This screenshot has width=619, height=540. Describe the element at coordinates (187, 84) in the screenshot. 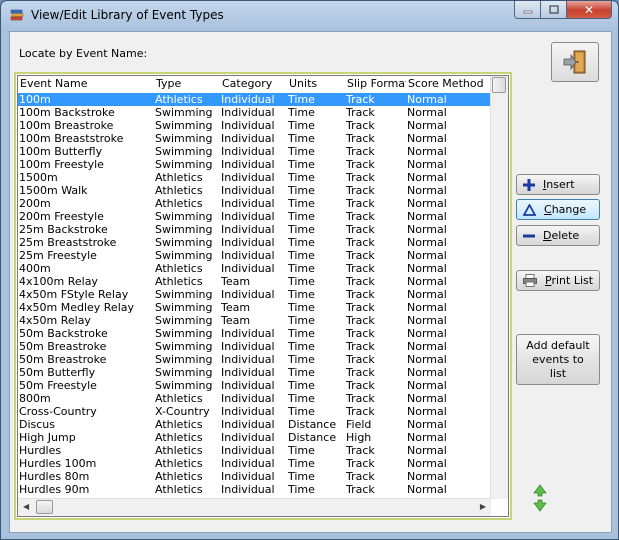

I see `column-header-type: Type` at that location.